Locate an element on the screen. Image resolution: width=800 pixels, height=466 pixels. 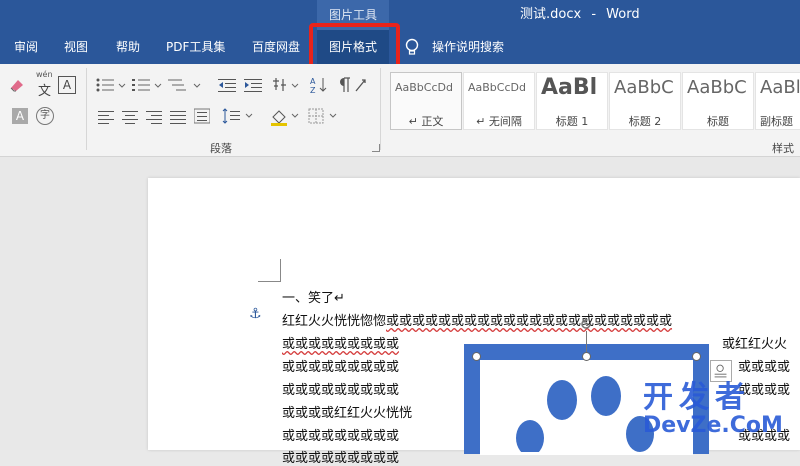
watermark-en: DevZe.CoM is located at coordinates (713, 425).